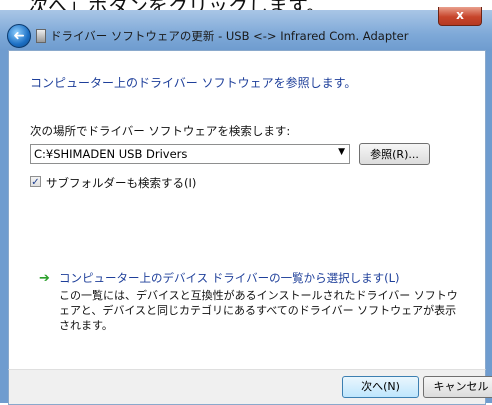 Image resolution: width=492 pixels, height=405 pixels. I want to click on driver-path-combobox: C:¥SHIMADEN USB Drivers ▼, so click(190, 154).